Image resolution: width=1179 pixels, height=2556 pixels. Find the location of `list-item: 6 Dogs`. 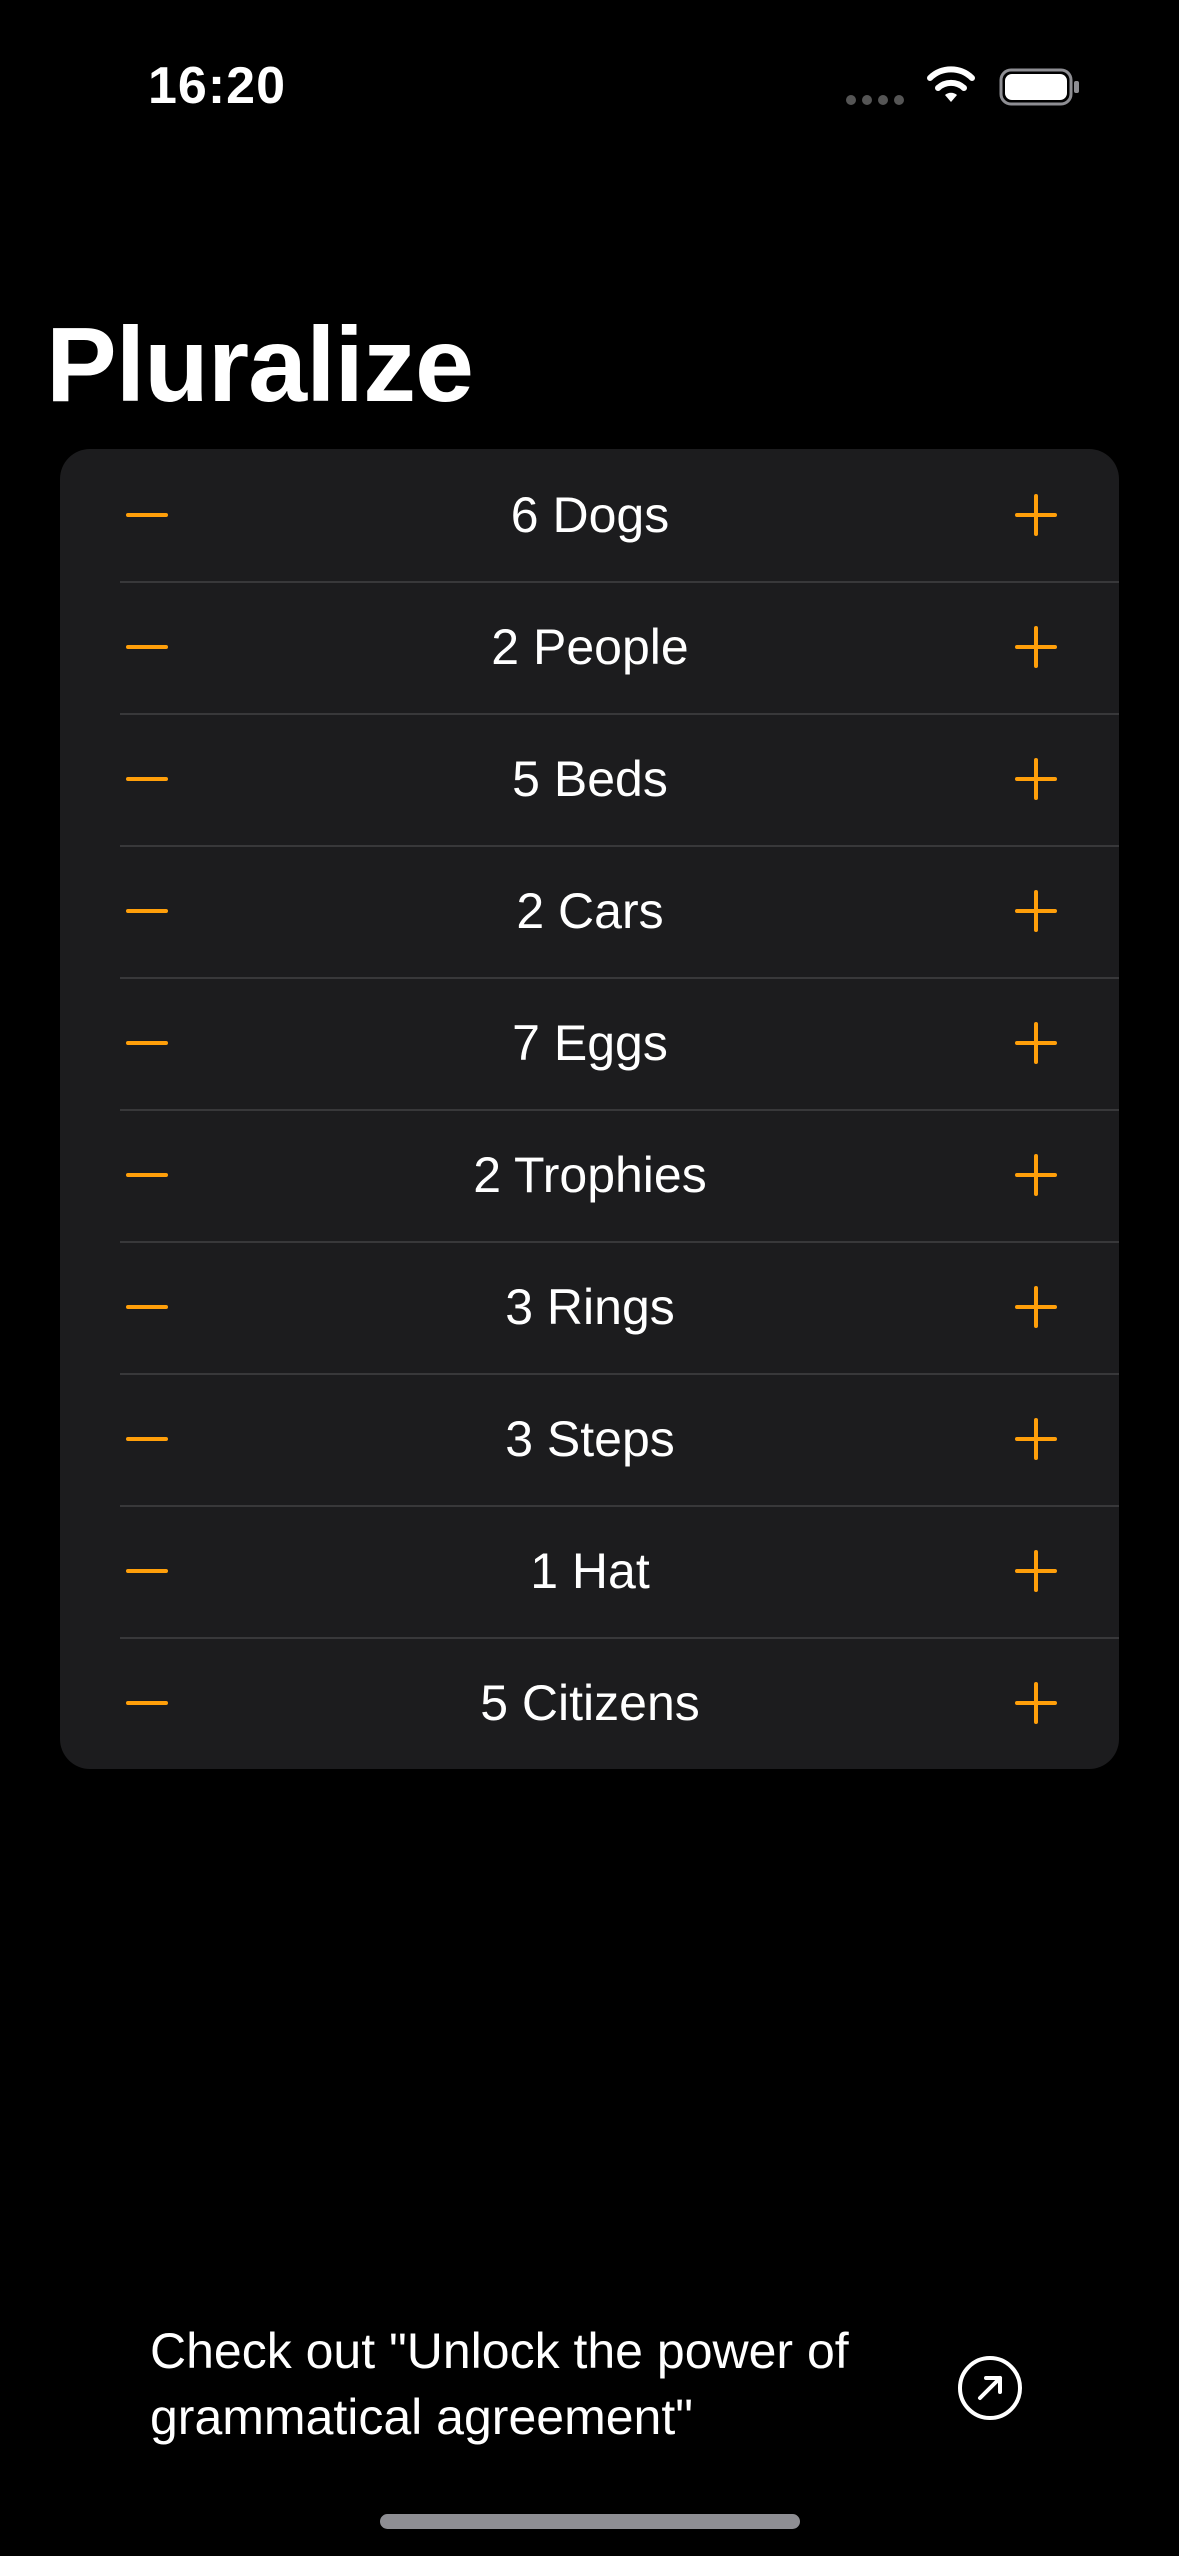

list-item: 6 Dogs is located at coordinates (589, 515).